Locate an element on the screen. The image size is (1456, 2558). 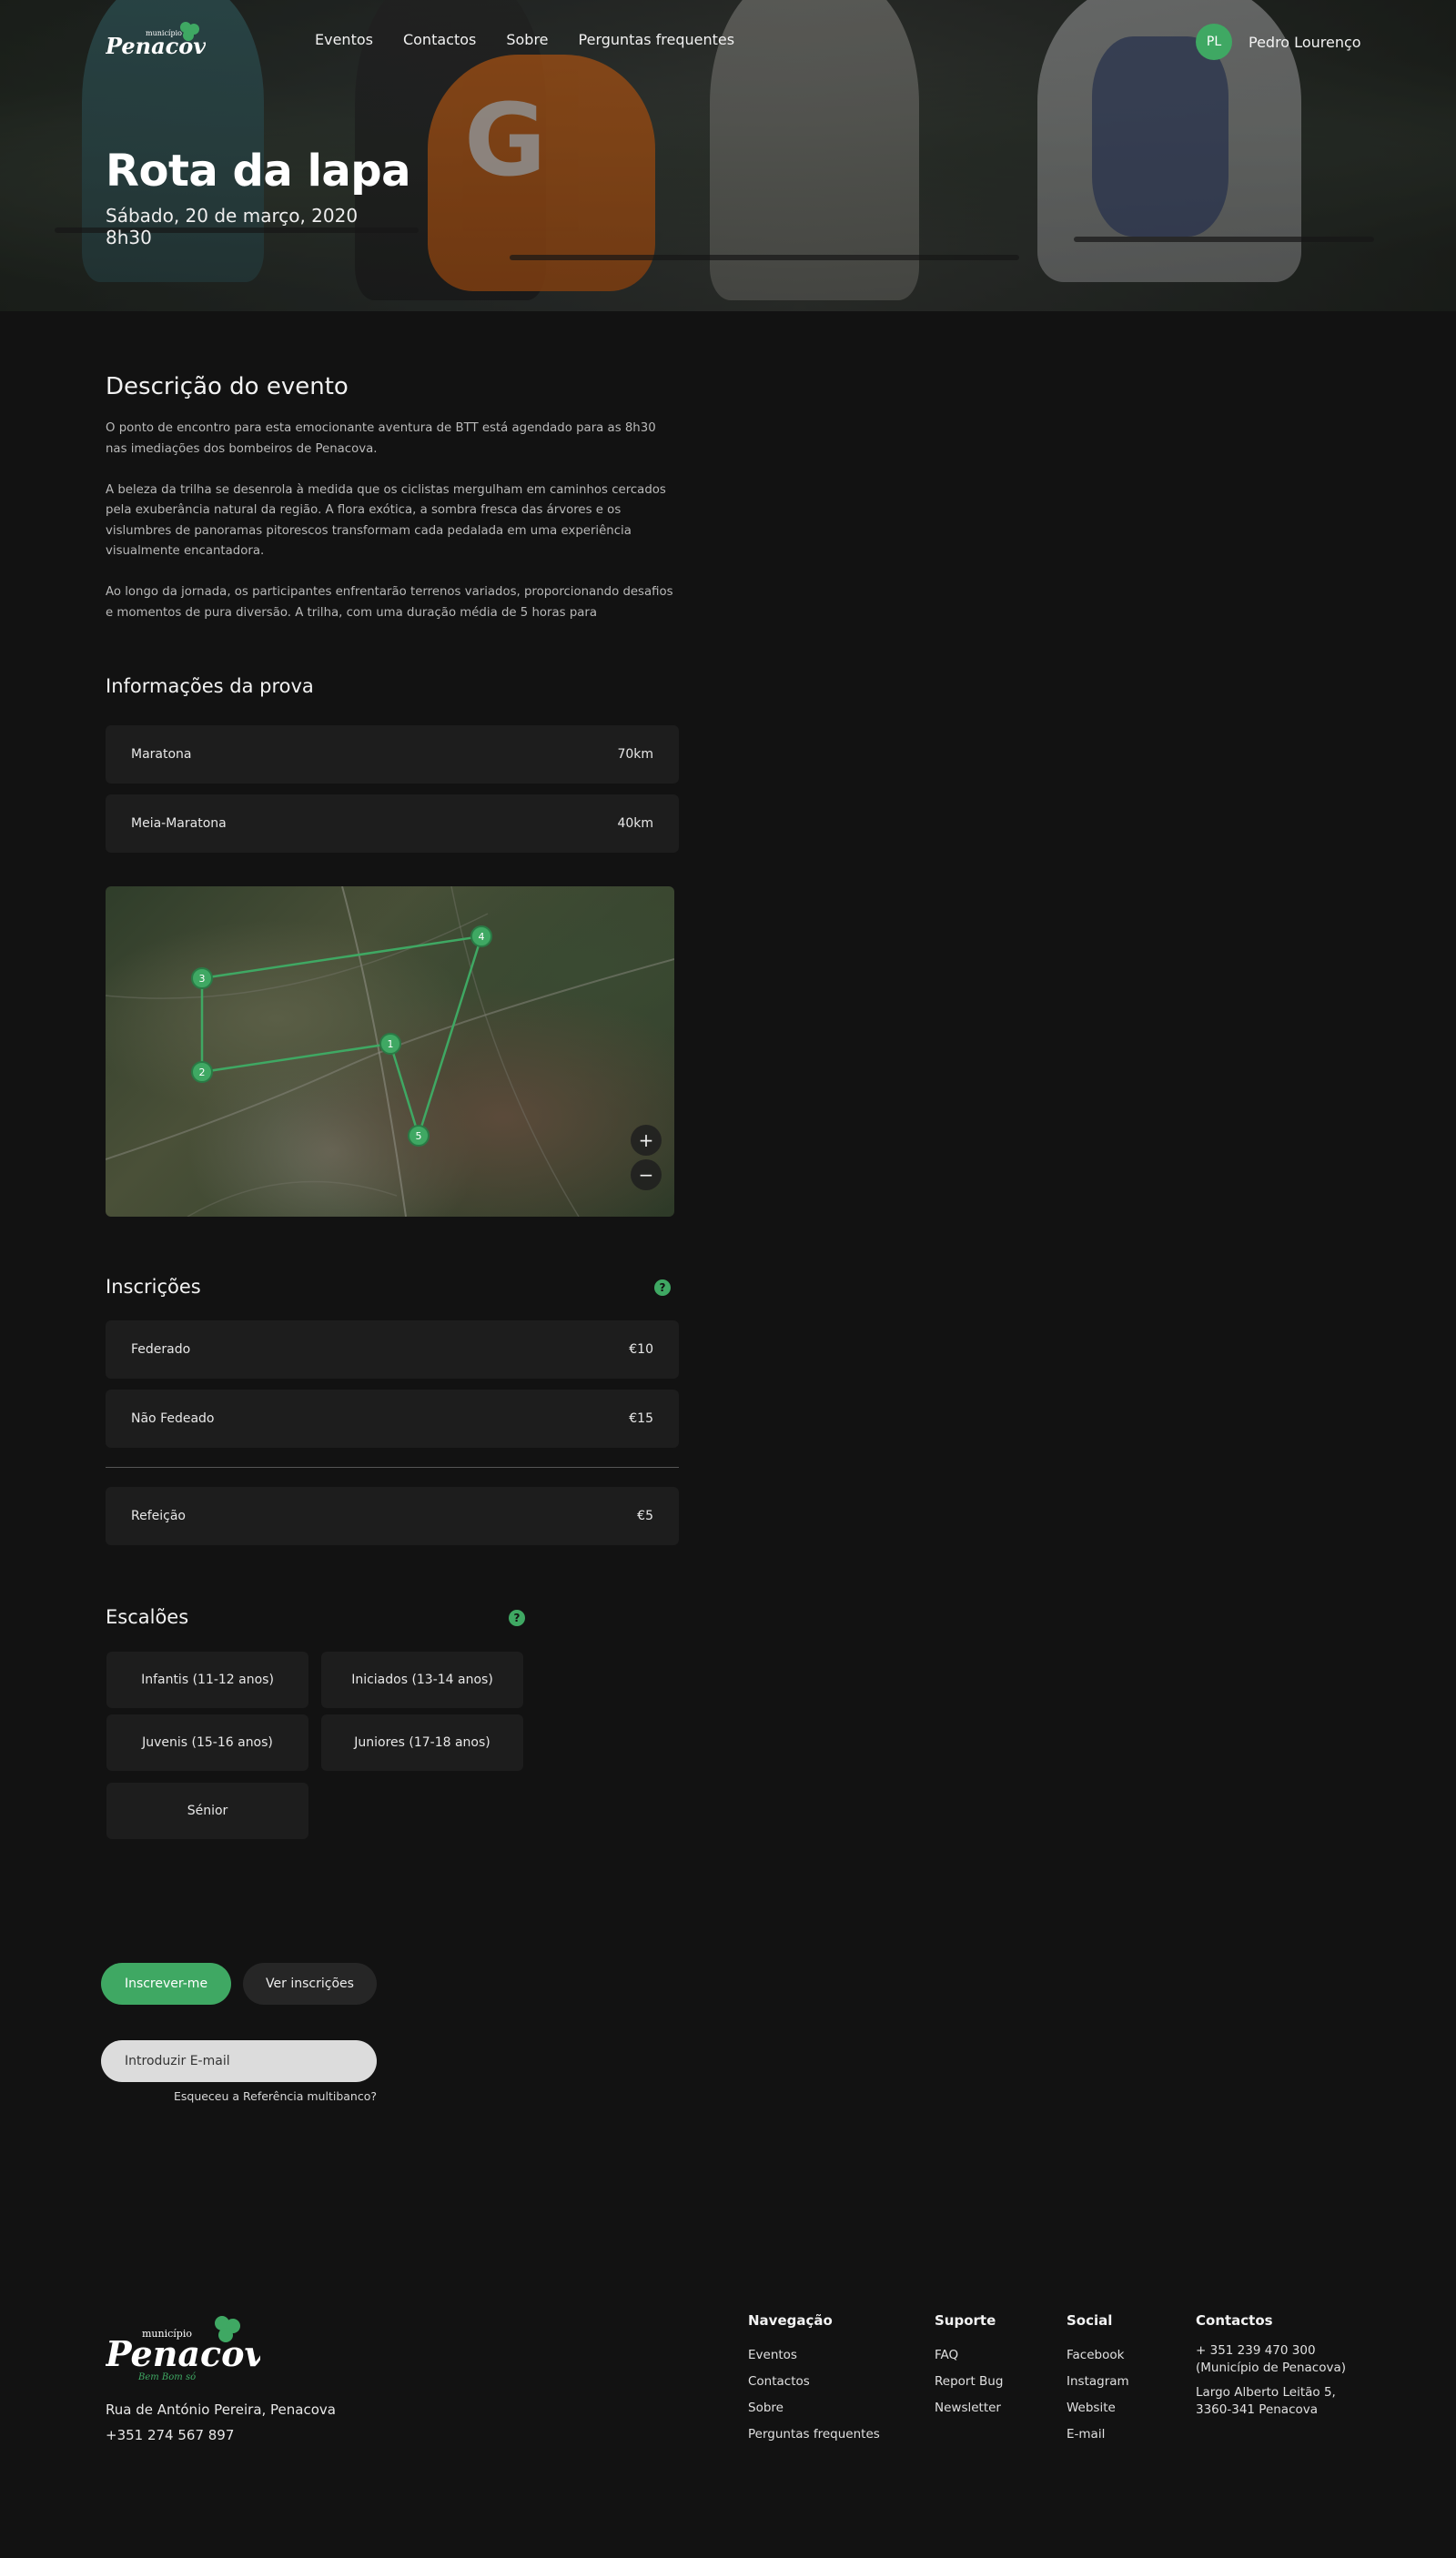
footer-col-title: Contactos is located at coordinates (1234, 2321).